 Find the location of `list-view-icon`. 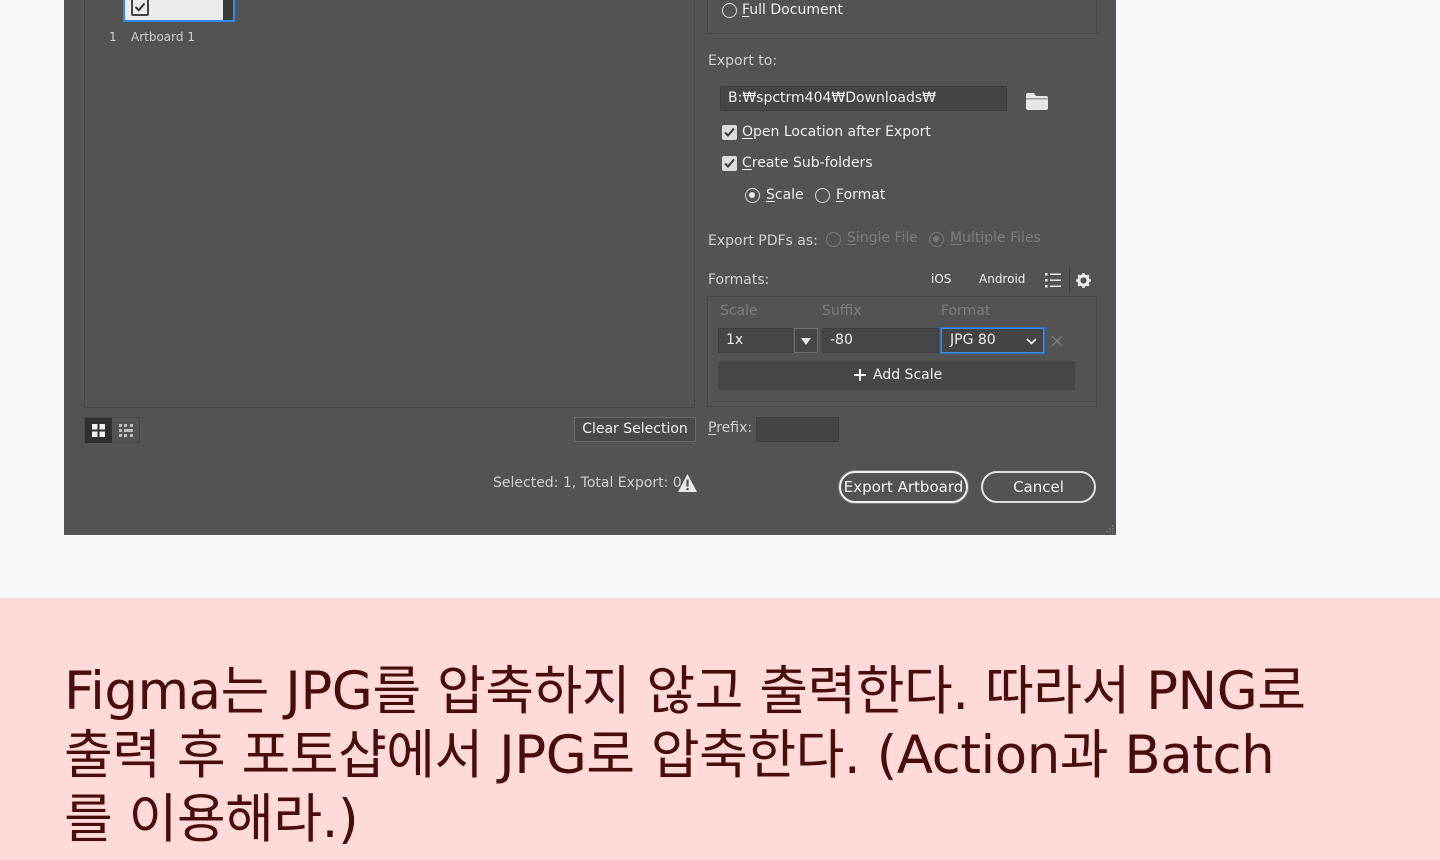

list-view-icon is located at coordinates (126, 430).